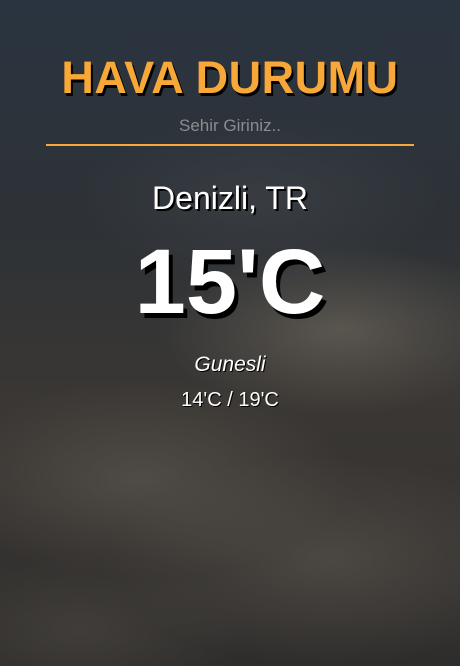  I want to click on city-search-input, so click(230, 126).